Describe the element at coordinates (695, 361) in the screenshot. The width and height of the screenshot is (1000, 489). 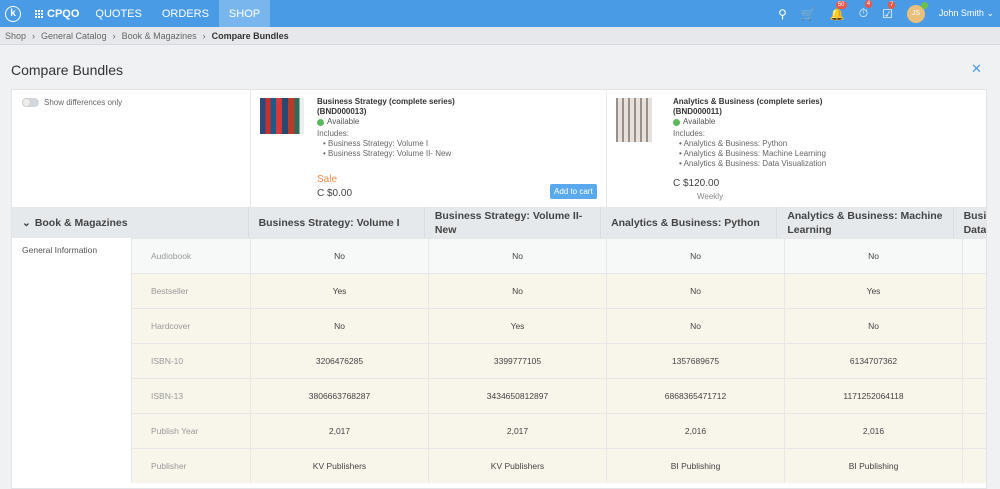
I see `cell-value: 1357689675` at that location.